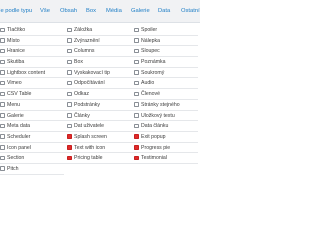 This screenshot has height=240, width=320. What do you see at coordinates (19, 136) in the screenshot?
I see `shortcode-item-label: Scheduler` at bounding box center [19, 136].